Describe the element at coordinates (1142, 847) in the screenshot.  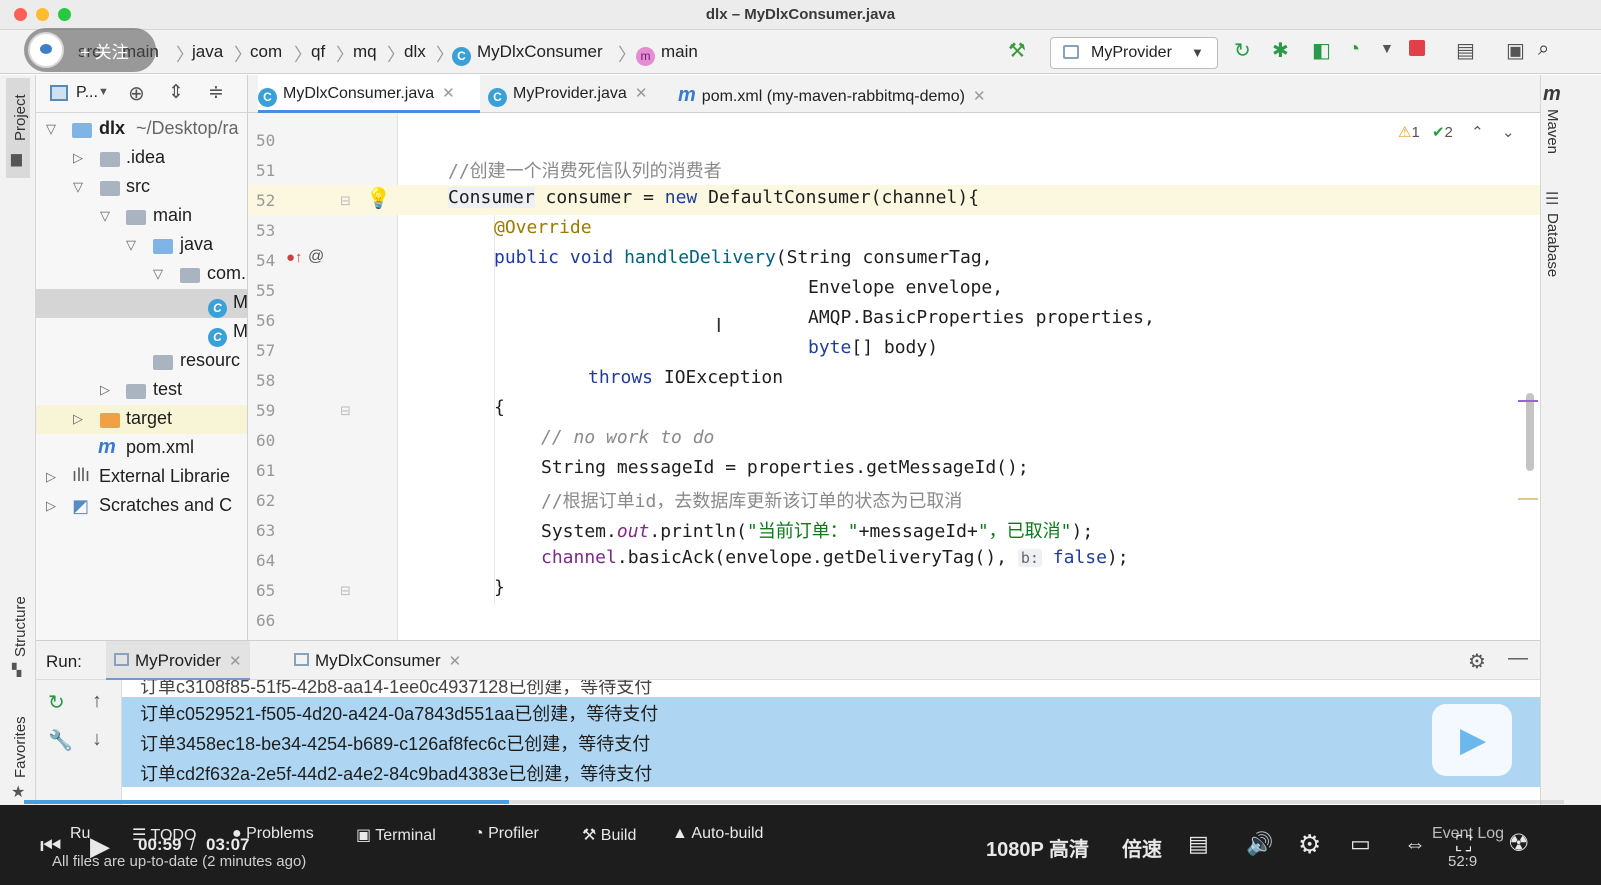
I see `speed-select: 倍速` at that location.